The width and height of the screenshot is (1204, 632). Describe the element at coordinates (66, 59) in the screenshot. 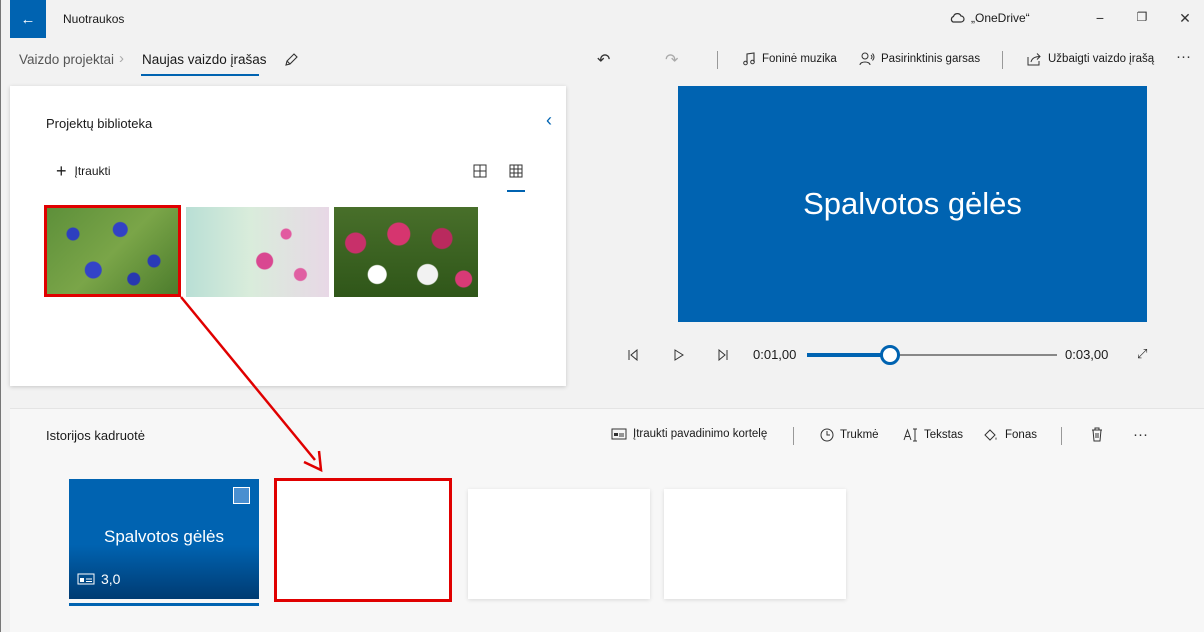

I see `breadcrumb-video-projects: Vaizdo projektai` at that location.